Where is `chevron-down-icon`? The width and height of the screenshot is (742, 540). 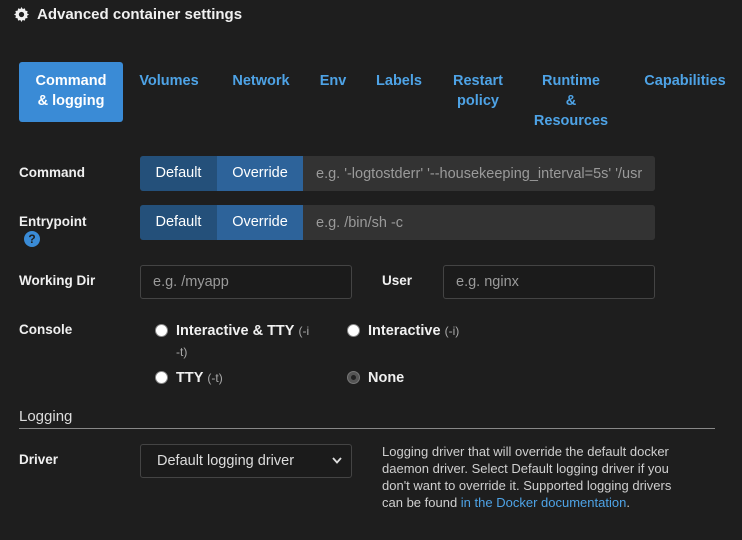 chevron-down-icon is located at coordinates (337, 460).